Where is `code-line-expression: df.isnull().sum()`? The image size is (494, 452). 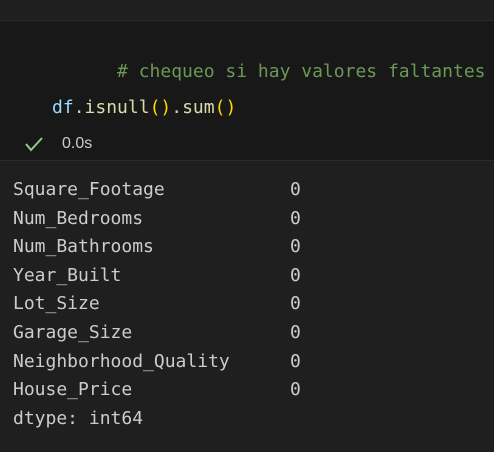 code-line-expression: df.isnull().sum() is located at coordinates (144, 107).